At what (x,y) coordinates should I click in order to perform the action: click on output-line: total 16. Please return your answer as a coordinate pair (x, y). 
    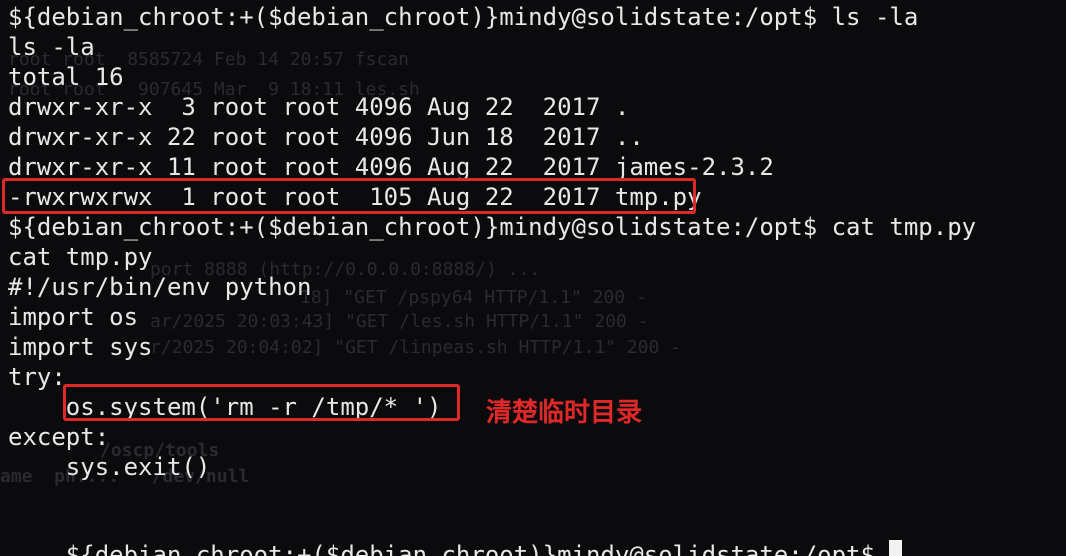
    Looking at the image, I should click on (66, 77).